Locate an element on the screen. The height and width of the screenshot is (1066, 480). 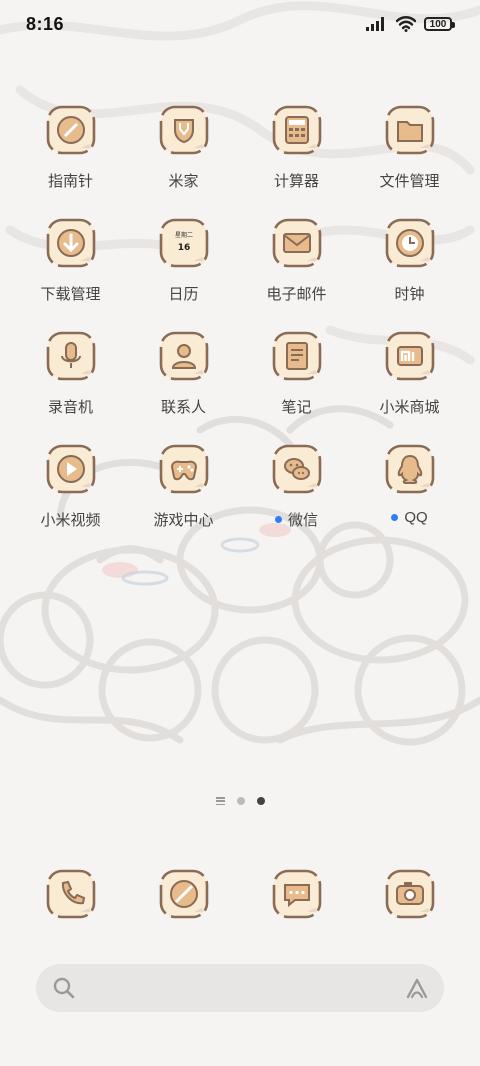
app-label: 小米视频 is located at coordinates (70, 520).